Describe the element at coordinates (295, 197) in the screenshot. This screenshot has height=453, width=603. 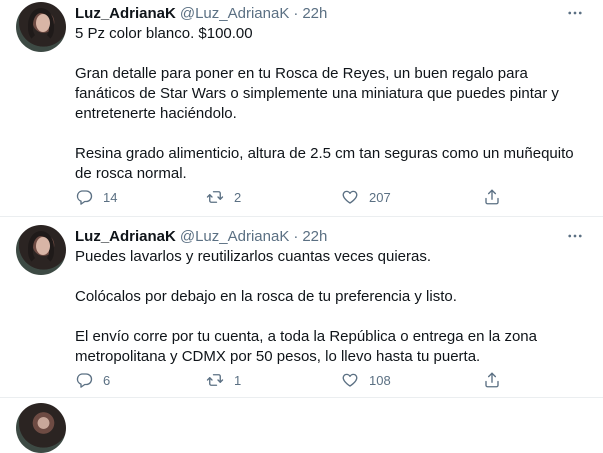
I see `tweet-actions: 14 2 207` at that location.